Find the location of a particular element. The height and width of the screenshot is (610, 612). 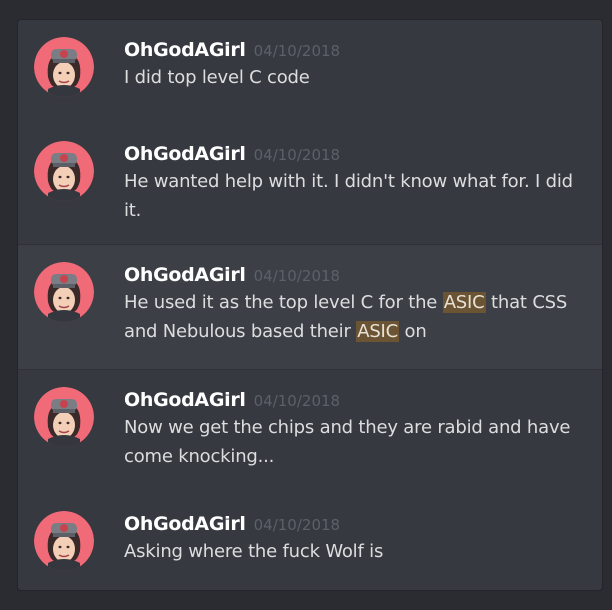

message-text: He used it as the top level C for the is located at coordinates (283, 302).